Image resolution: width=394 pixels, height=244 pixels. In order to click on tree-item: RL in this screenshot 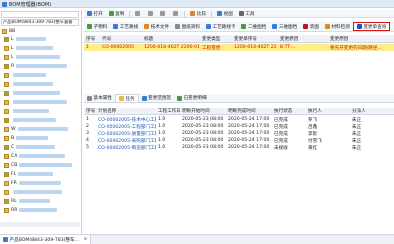, I will do `click(27, 201)`.